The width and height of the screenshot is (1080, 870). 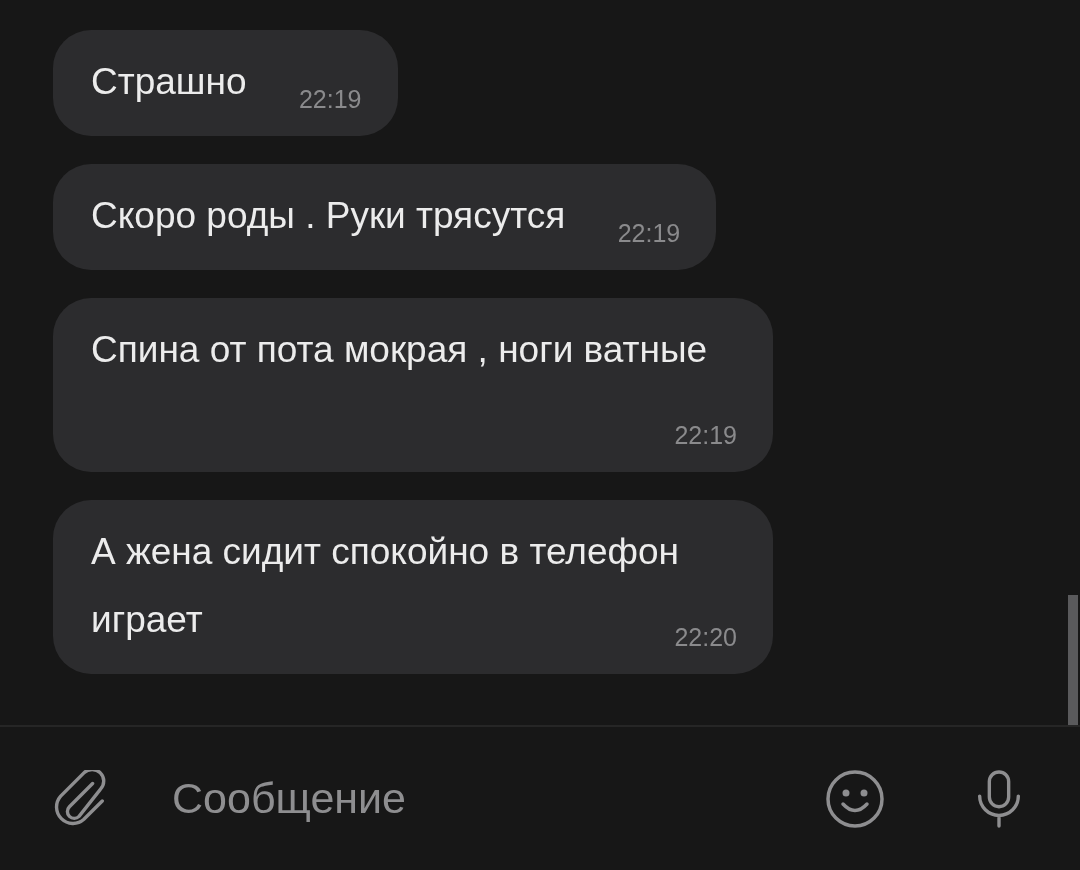 What do you see at coordinates (498, 798) in the screenshot?
I see `message-input: Сообщение` at bounding box center [498, 798].